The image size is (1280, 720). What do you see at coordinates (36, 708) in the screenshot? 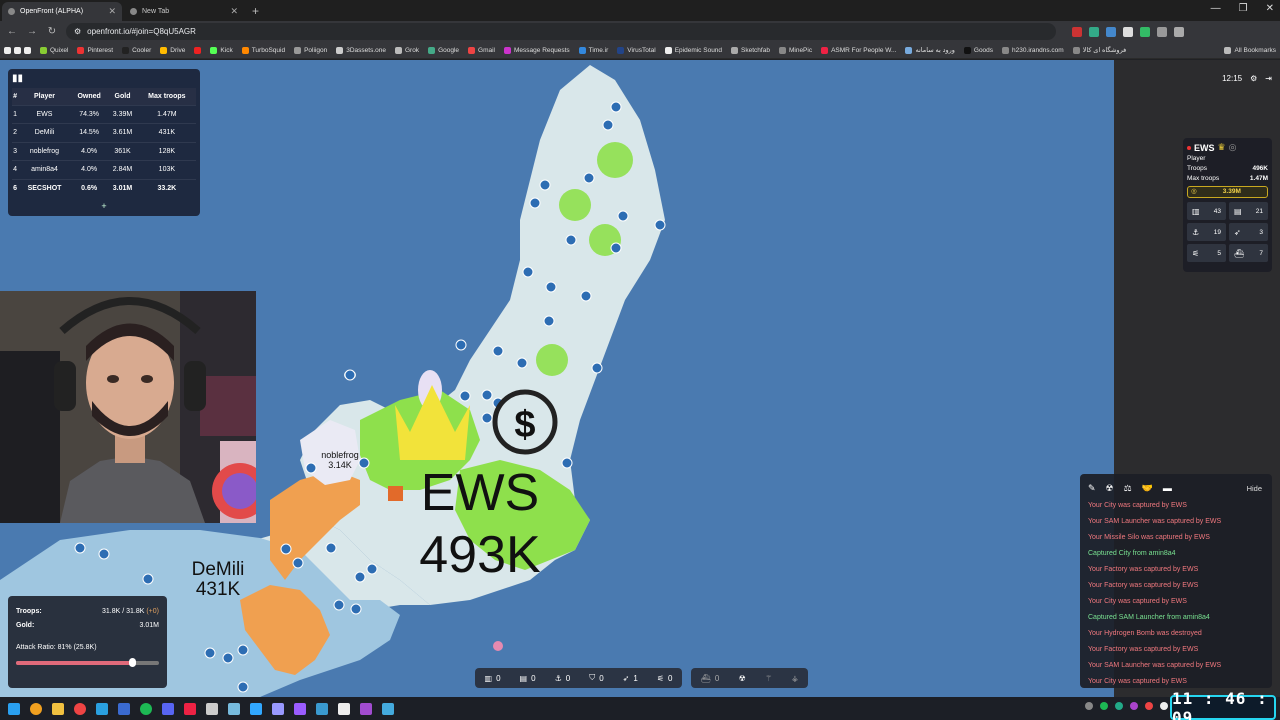
I see `search-icon` at bounding box center [36, 708].